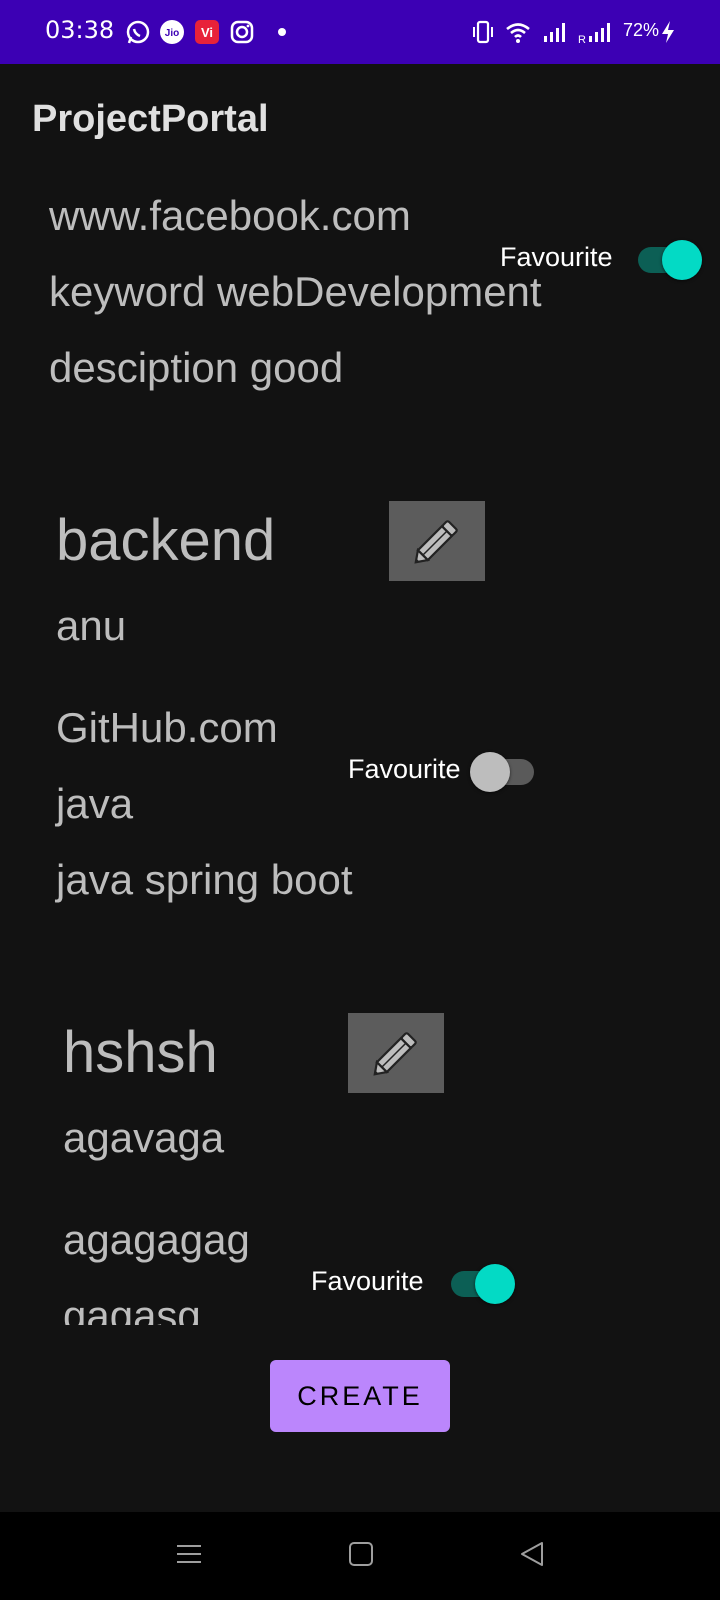 This screenshot has width=720, height=1600. What do you see at coordinates (554, 32) in the screenshot?
I see `signal-icon` at bounding box center [554, 32].